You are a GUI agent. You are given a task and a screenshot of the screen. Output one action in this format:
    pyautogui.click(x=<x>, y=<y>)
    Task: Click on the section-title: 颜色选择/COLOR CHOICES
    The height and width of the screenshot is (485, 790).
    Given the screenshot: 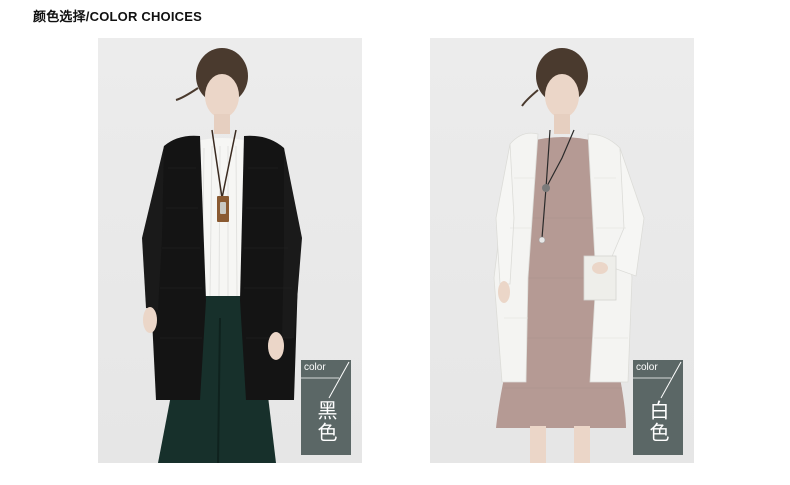 What is the action you would take?
    pyautogui.click(x=117, y=16)
    